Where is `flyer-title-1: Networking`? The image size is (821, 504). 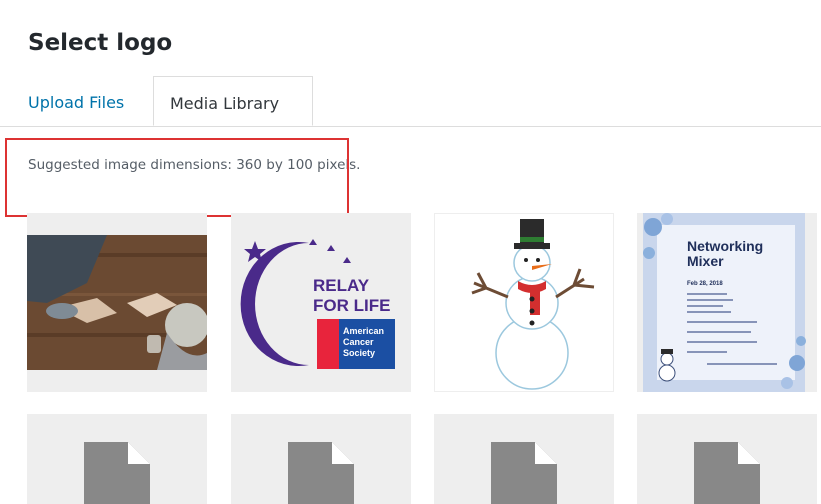 flyer-title-1: Networking is located at coordinates (725, 246).